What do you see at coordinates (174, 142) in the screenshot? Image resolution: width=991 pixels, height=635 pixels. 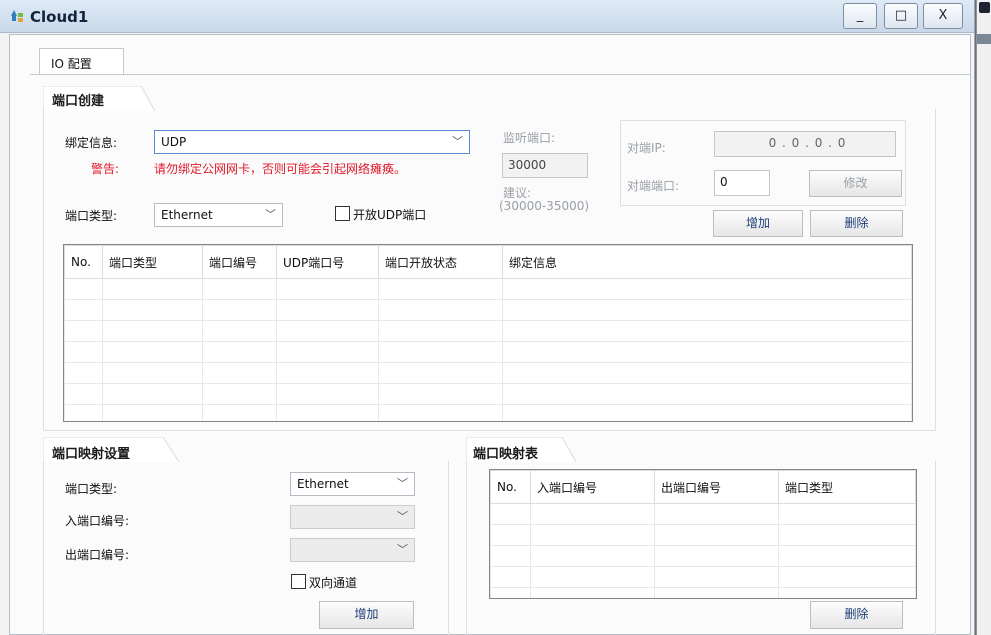 I see `bind-select-value: UDP` at bounding box center [174, 142].